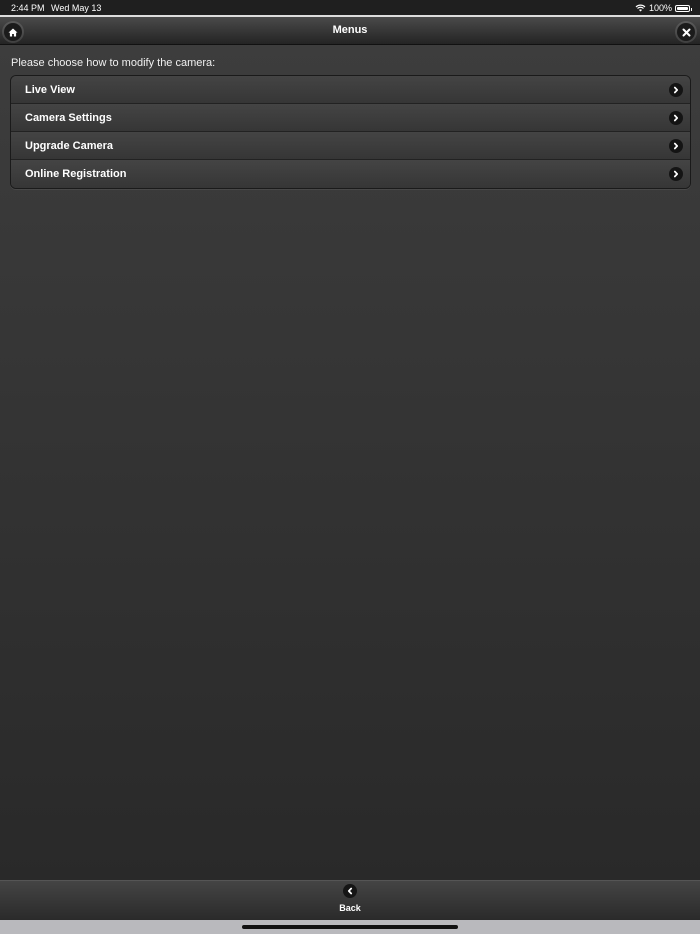 This screenshot has height=934, width=700. What do you see at coordinates (350, 908) in the screenshot?
I see `back-label: Back` at bounding box center [350, 908].